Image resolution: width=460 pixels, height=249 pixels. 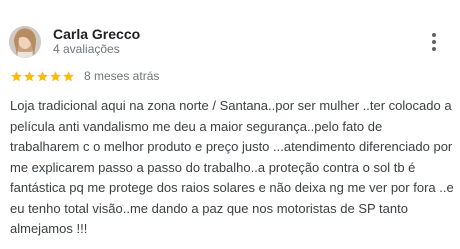 I want to click on rating-row: 8 meses atrás, so click(x=84, y=76).